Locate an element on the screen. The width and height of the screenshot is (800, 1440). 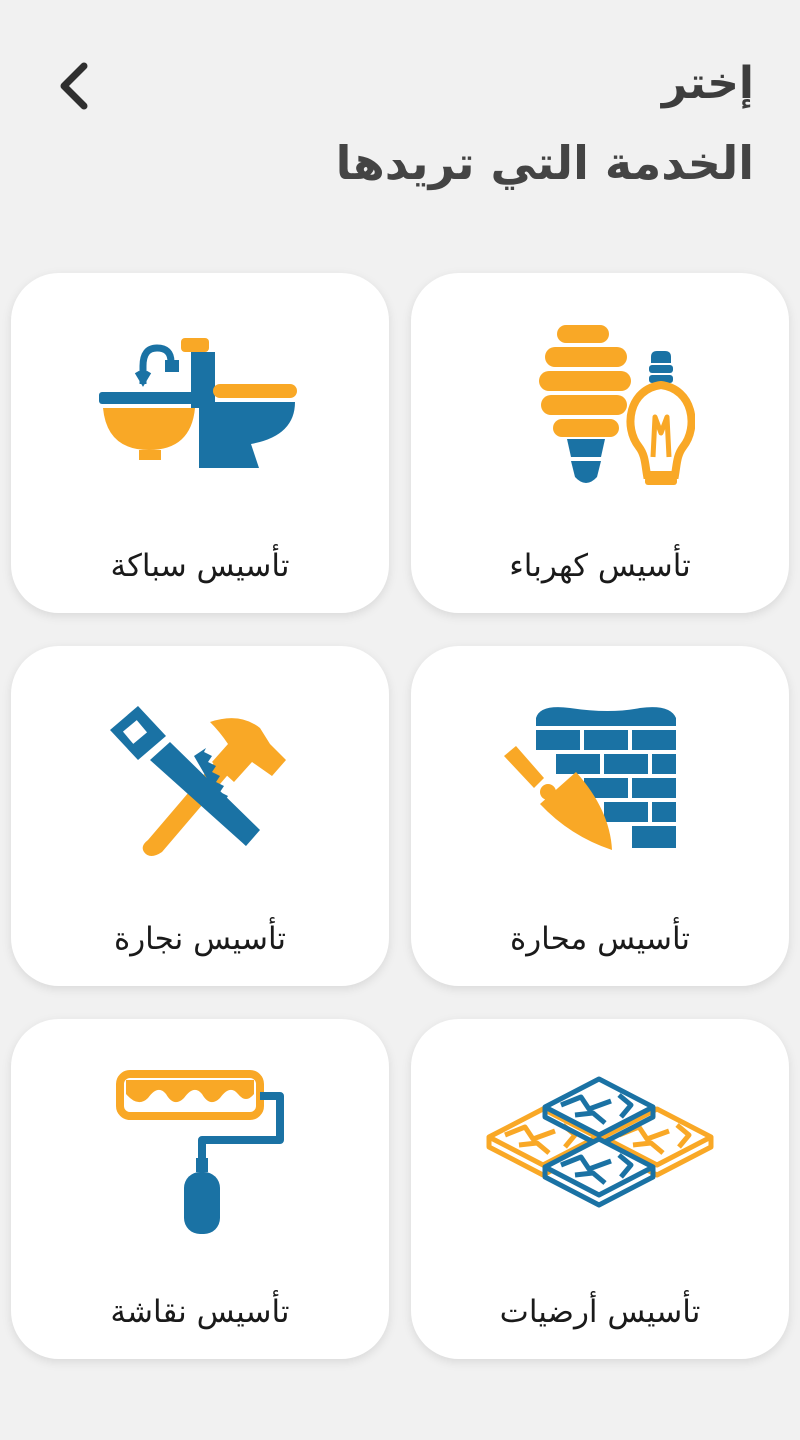
service-card-plaster: تأسيس محارة is located at coordinates (600, 816).